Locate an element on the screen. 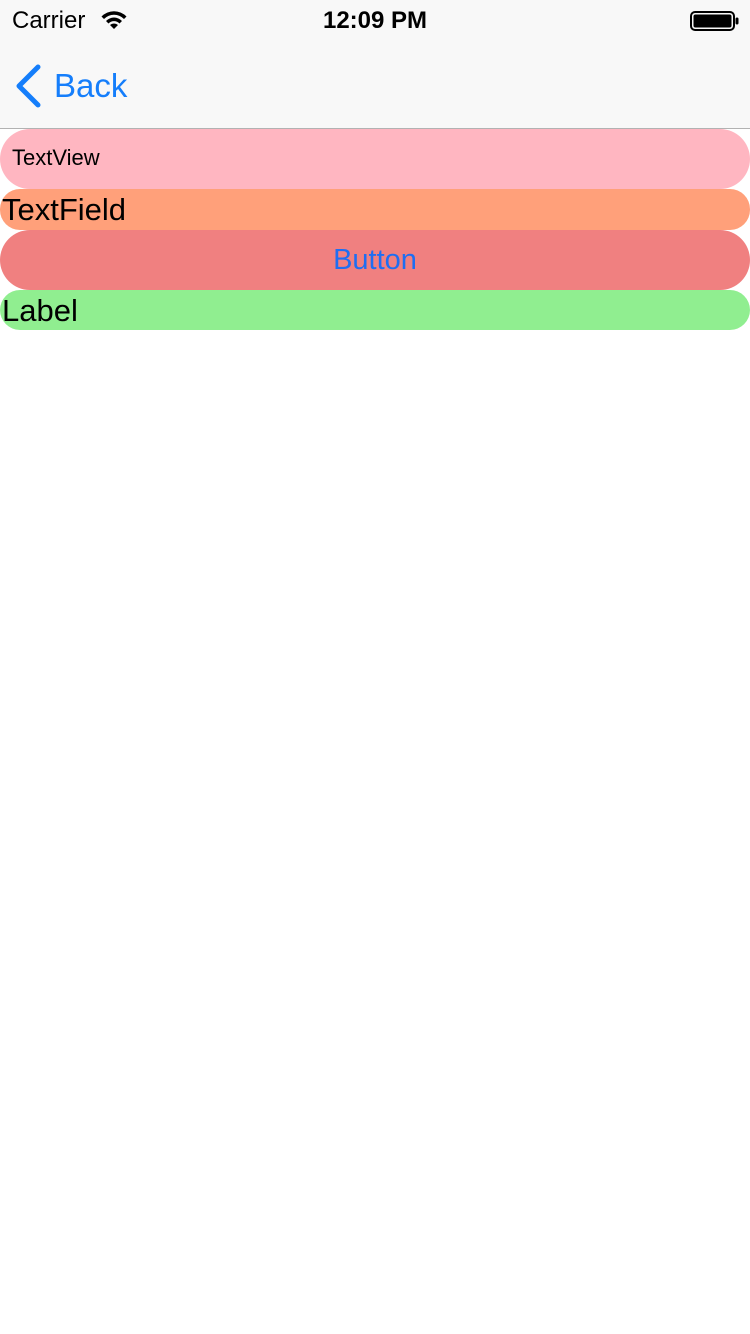 Image resolution: width=750 pixels, height=1334 pixels. status-time: 12:09 PM is located at coordinates (375, 20).